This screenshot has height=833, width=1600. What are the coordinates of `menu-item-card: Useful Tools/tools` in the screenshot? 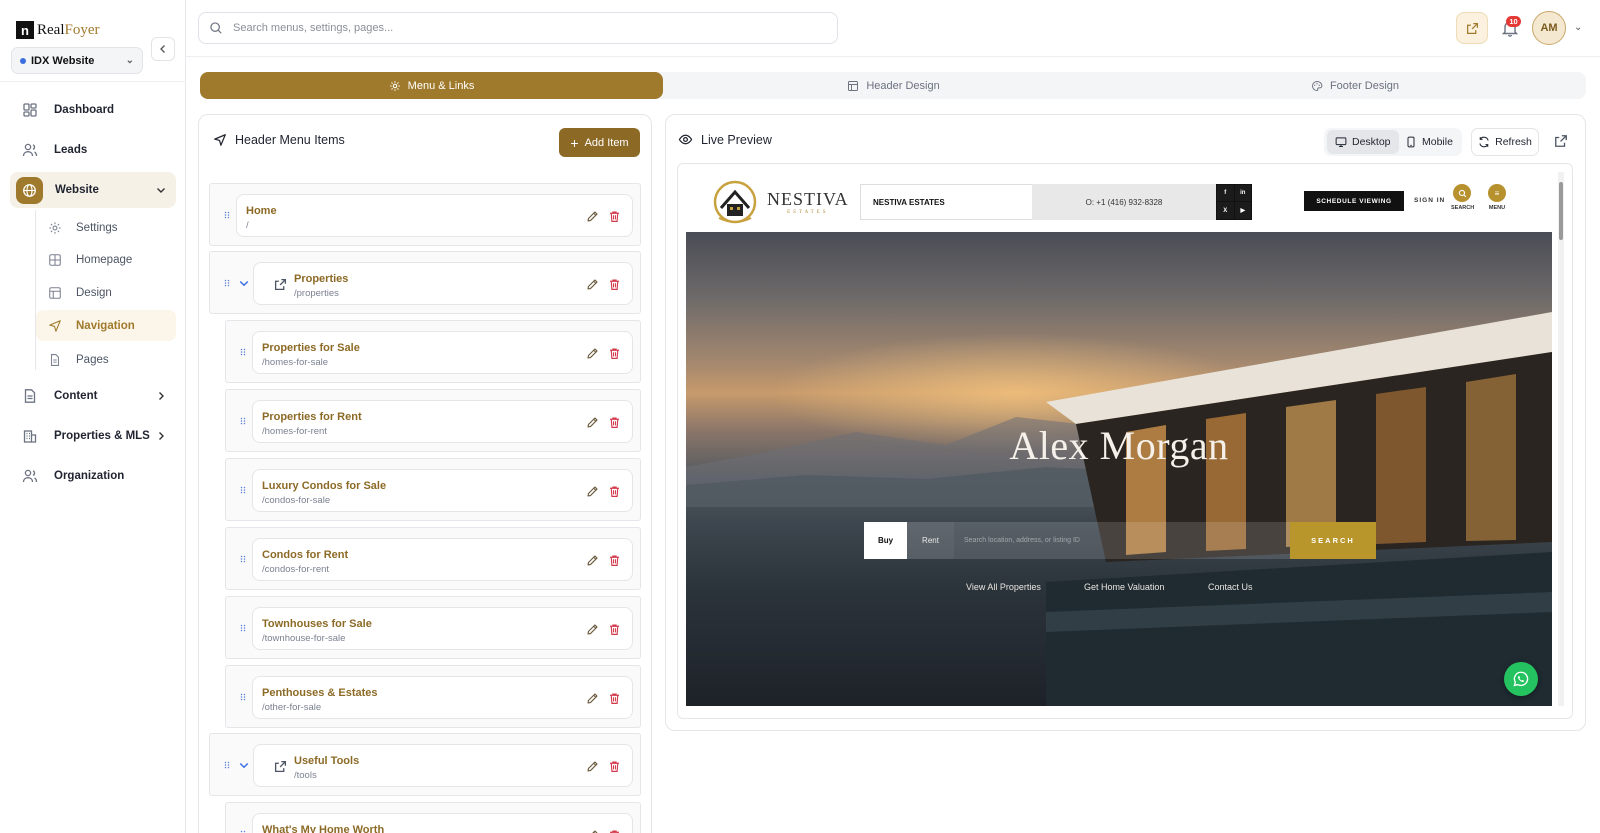 It's located at (443, 765).